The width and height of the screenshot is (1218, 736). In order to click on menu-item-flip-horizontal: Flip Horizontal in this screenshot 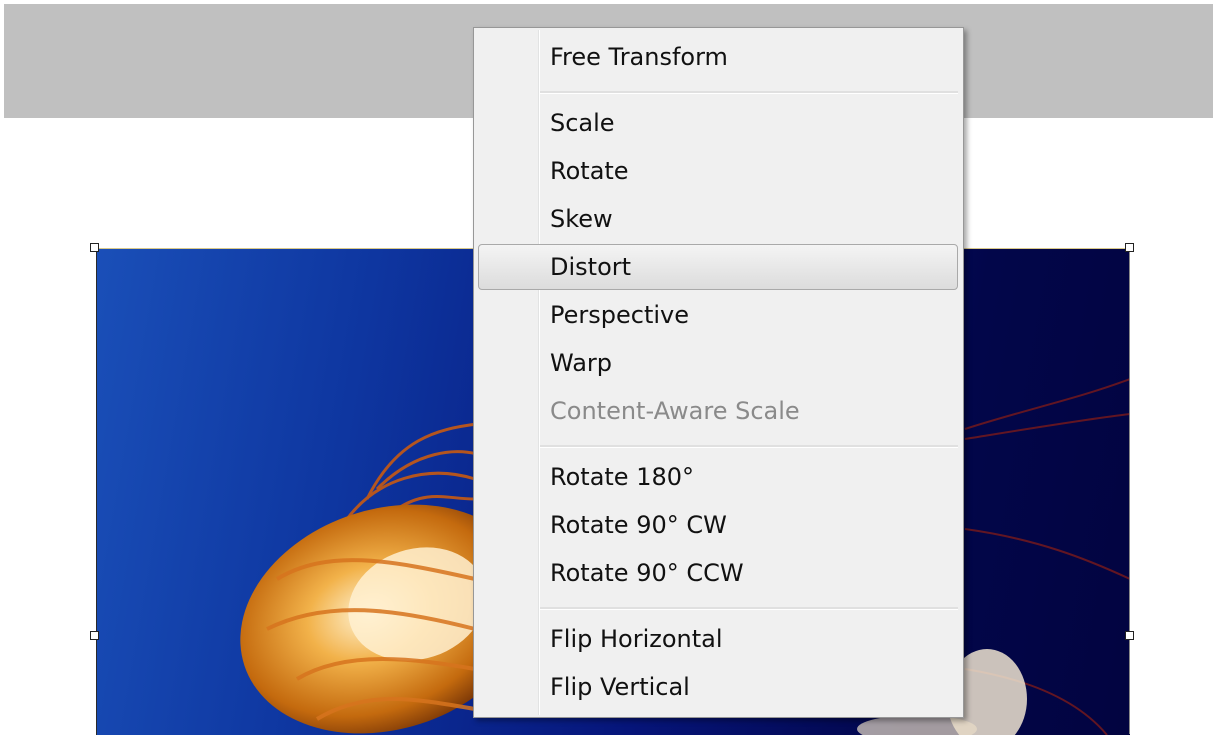, I will do `click(718, 639)`.